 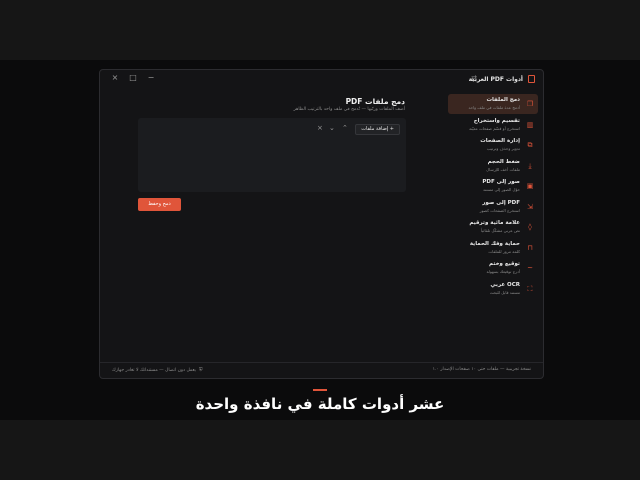 What do you see at coordinates (494, 223) in the screenshot?
I see `sidebar-item-label: علامة مائية وترقيم` at bounding box center [494, 223].